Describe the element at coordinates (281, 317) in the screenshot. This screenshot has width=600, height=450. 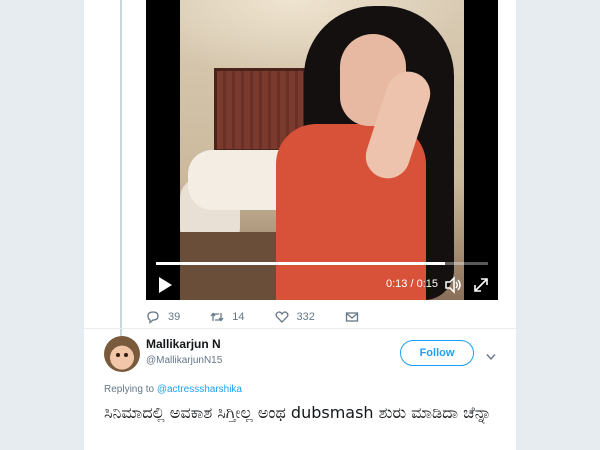
I see `heart-icon` at that location.